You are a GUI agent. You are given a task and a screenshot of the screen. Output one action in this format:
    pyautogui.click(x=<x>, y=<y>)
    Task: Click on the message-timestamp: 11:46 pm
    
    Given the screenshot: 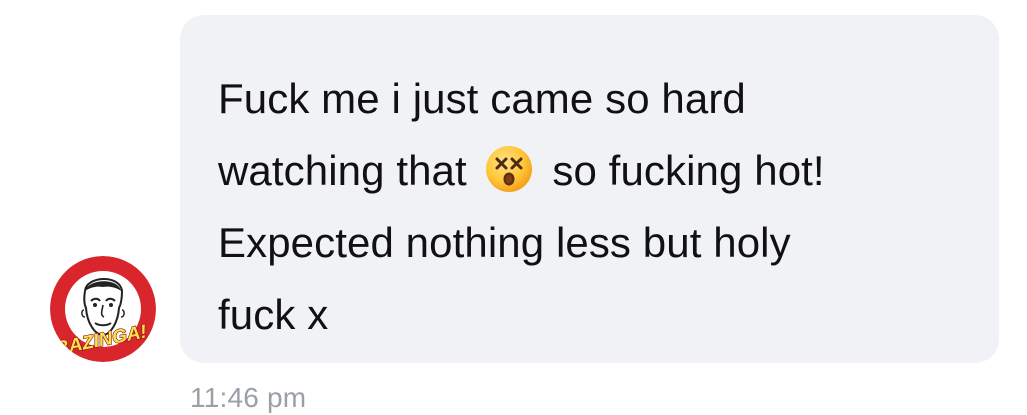 What is the action you would take?
    pyautogui.click(x=248, y=397)
    